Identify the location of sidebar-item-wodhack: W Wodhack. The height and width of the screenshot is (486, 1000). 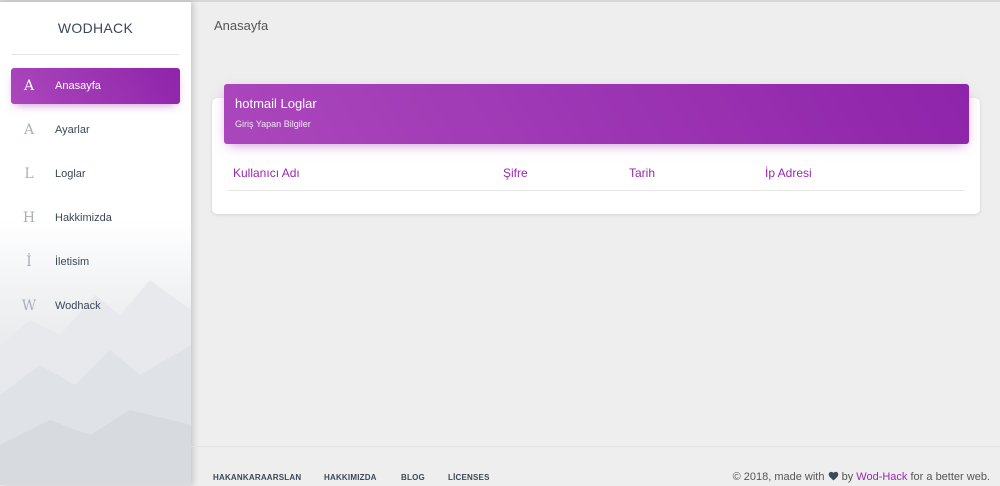
(95, 306).